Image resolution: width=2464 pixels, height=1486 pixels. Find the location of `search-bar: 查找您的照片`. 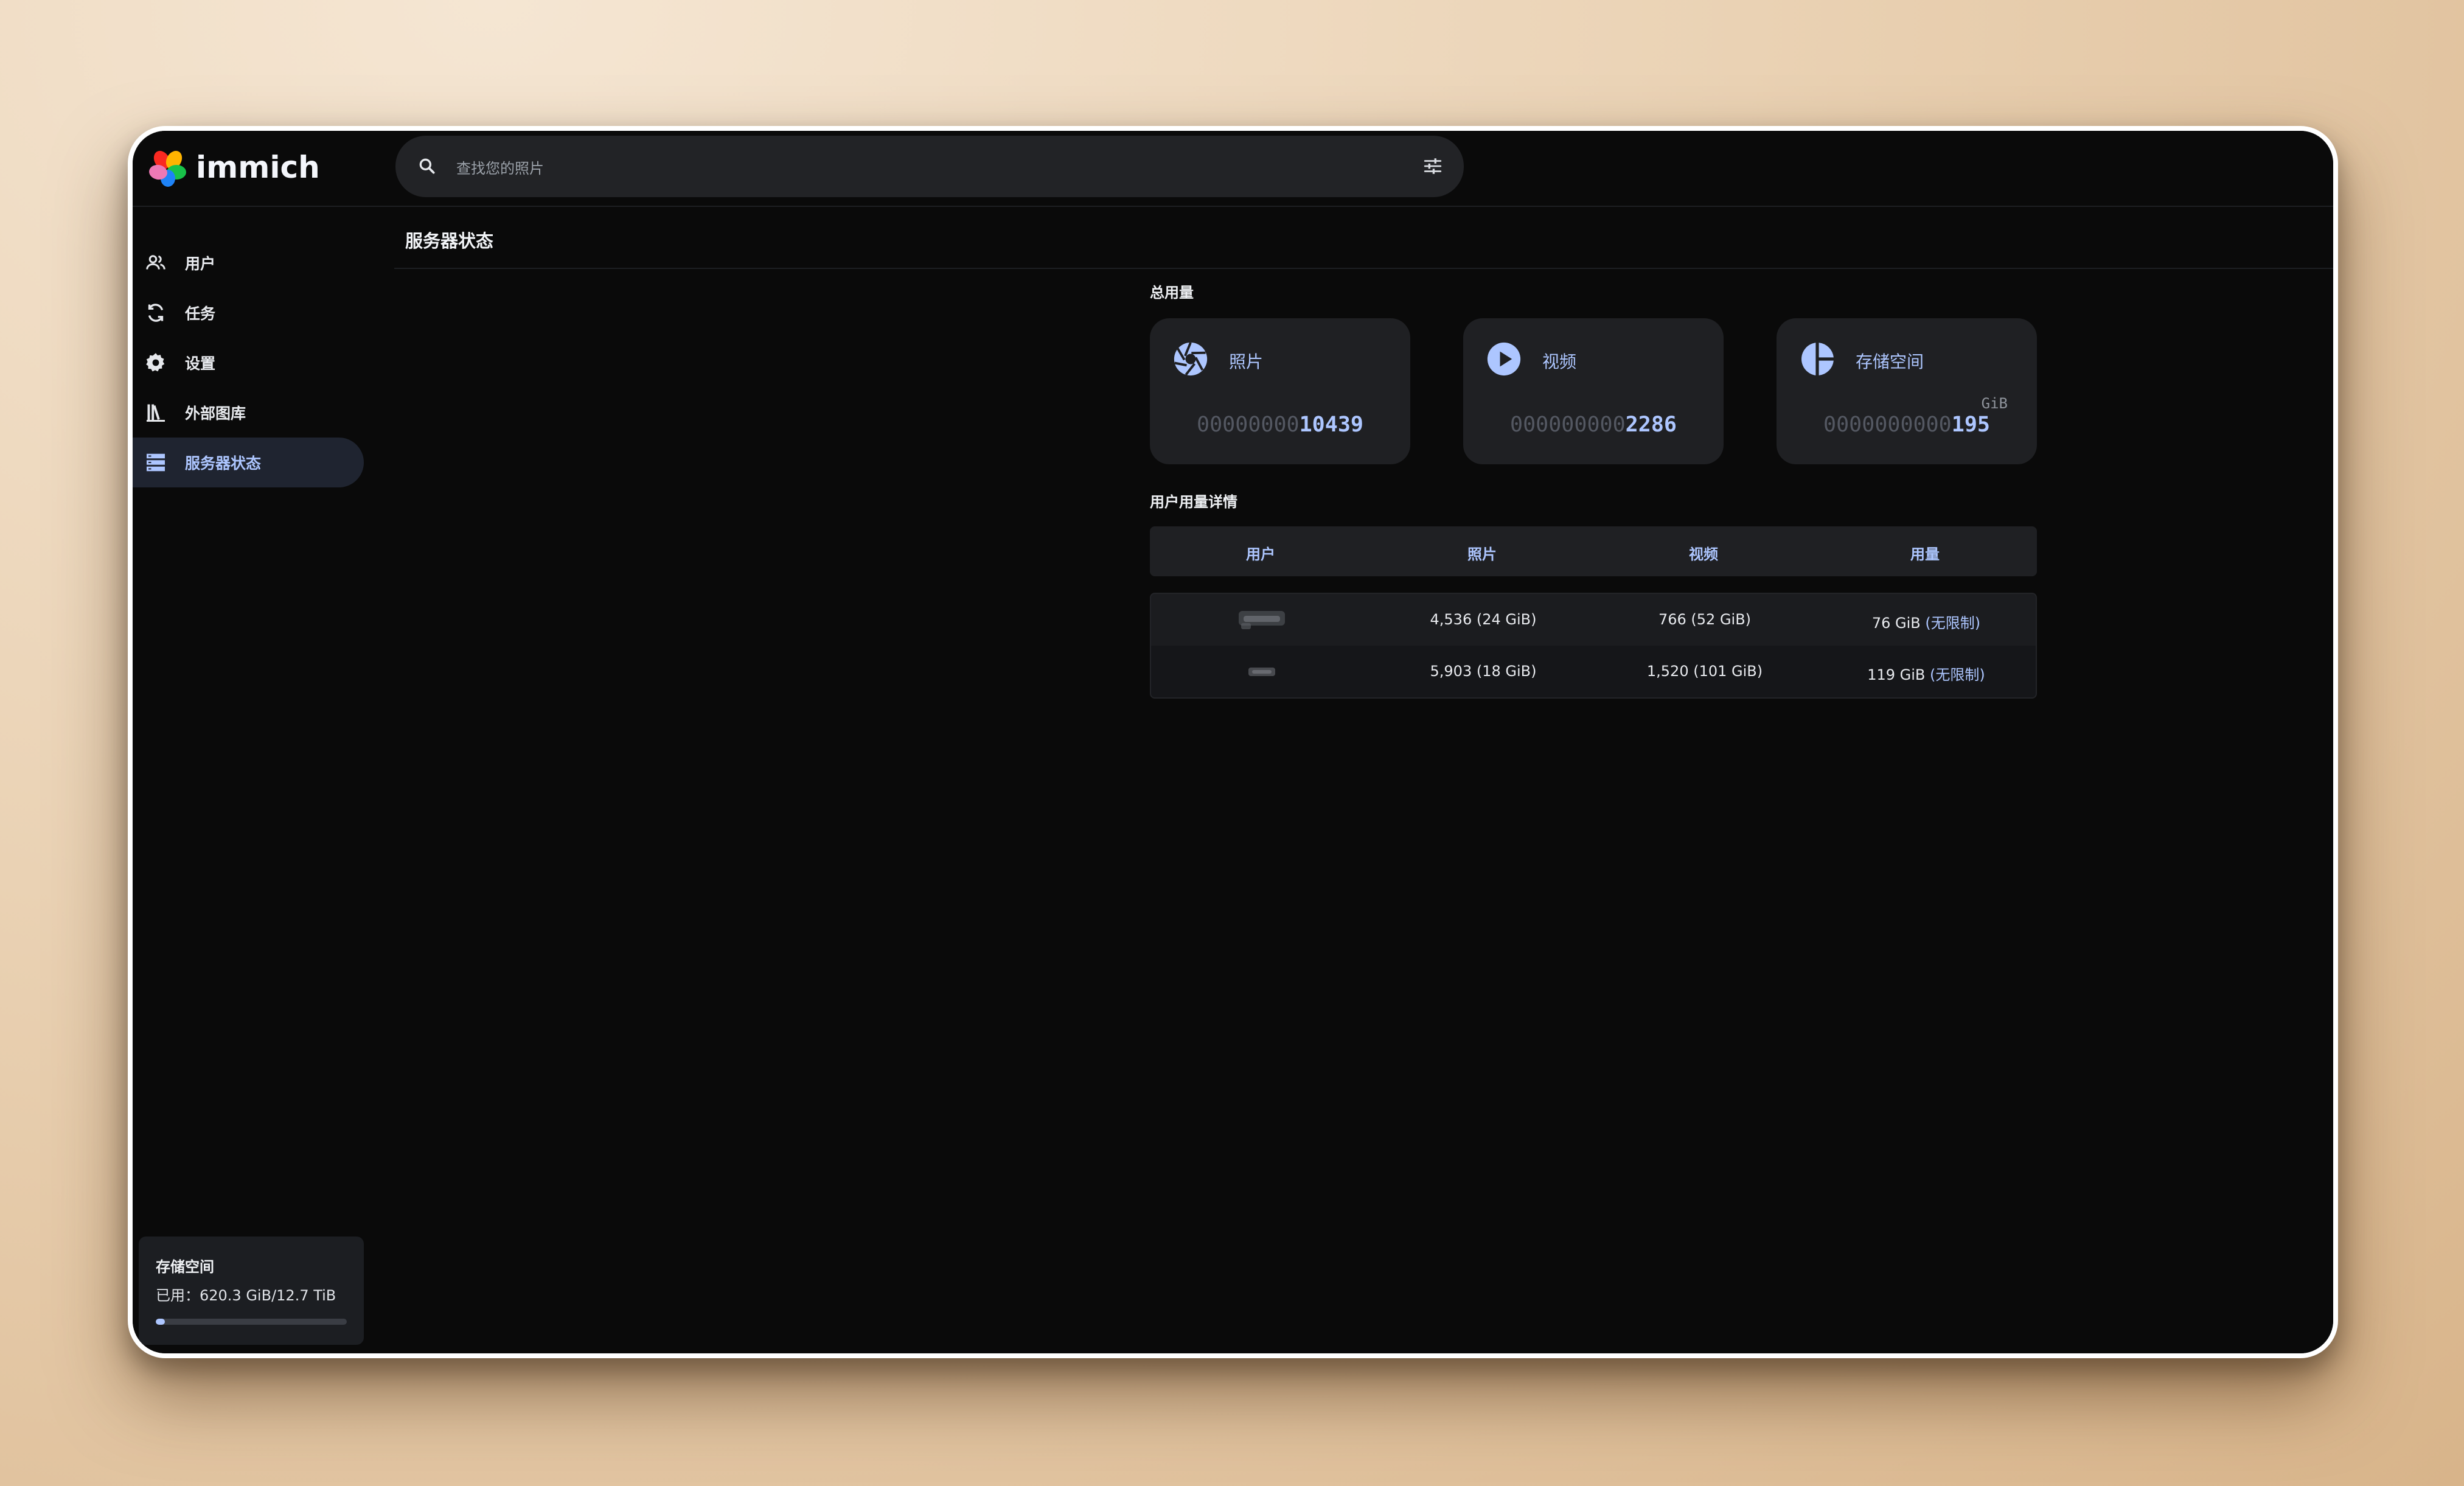

search-bar: 查找您的照片 is located at coordinates (930, 166).